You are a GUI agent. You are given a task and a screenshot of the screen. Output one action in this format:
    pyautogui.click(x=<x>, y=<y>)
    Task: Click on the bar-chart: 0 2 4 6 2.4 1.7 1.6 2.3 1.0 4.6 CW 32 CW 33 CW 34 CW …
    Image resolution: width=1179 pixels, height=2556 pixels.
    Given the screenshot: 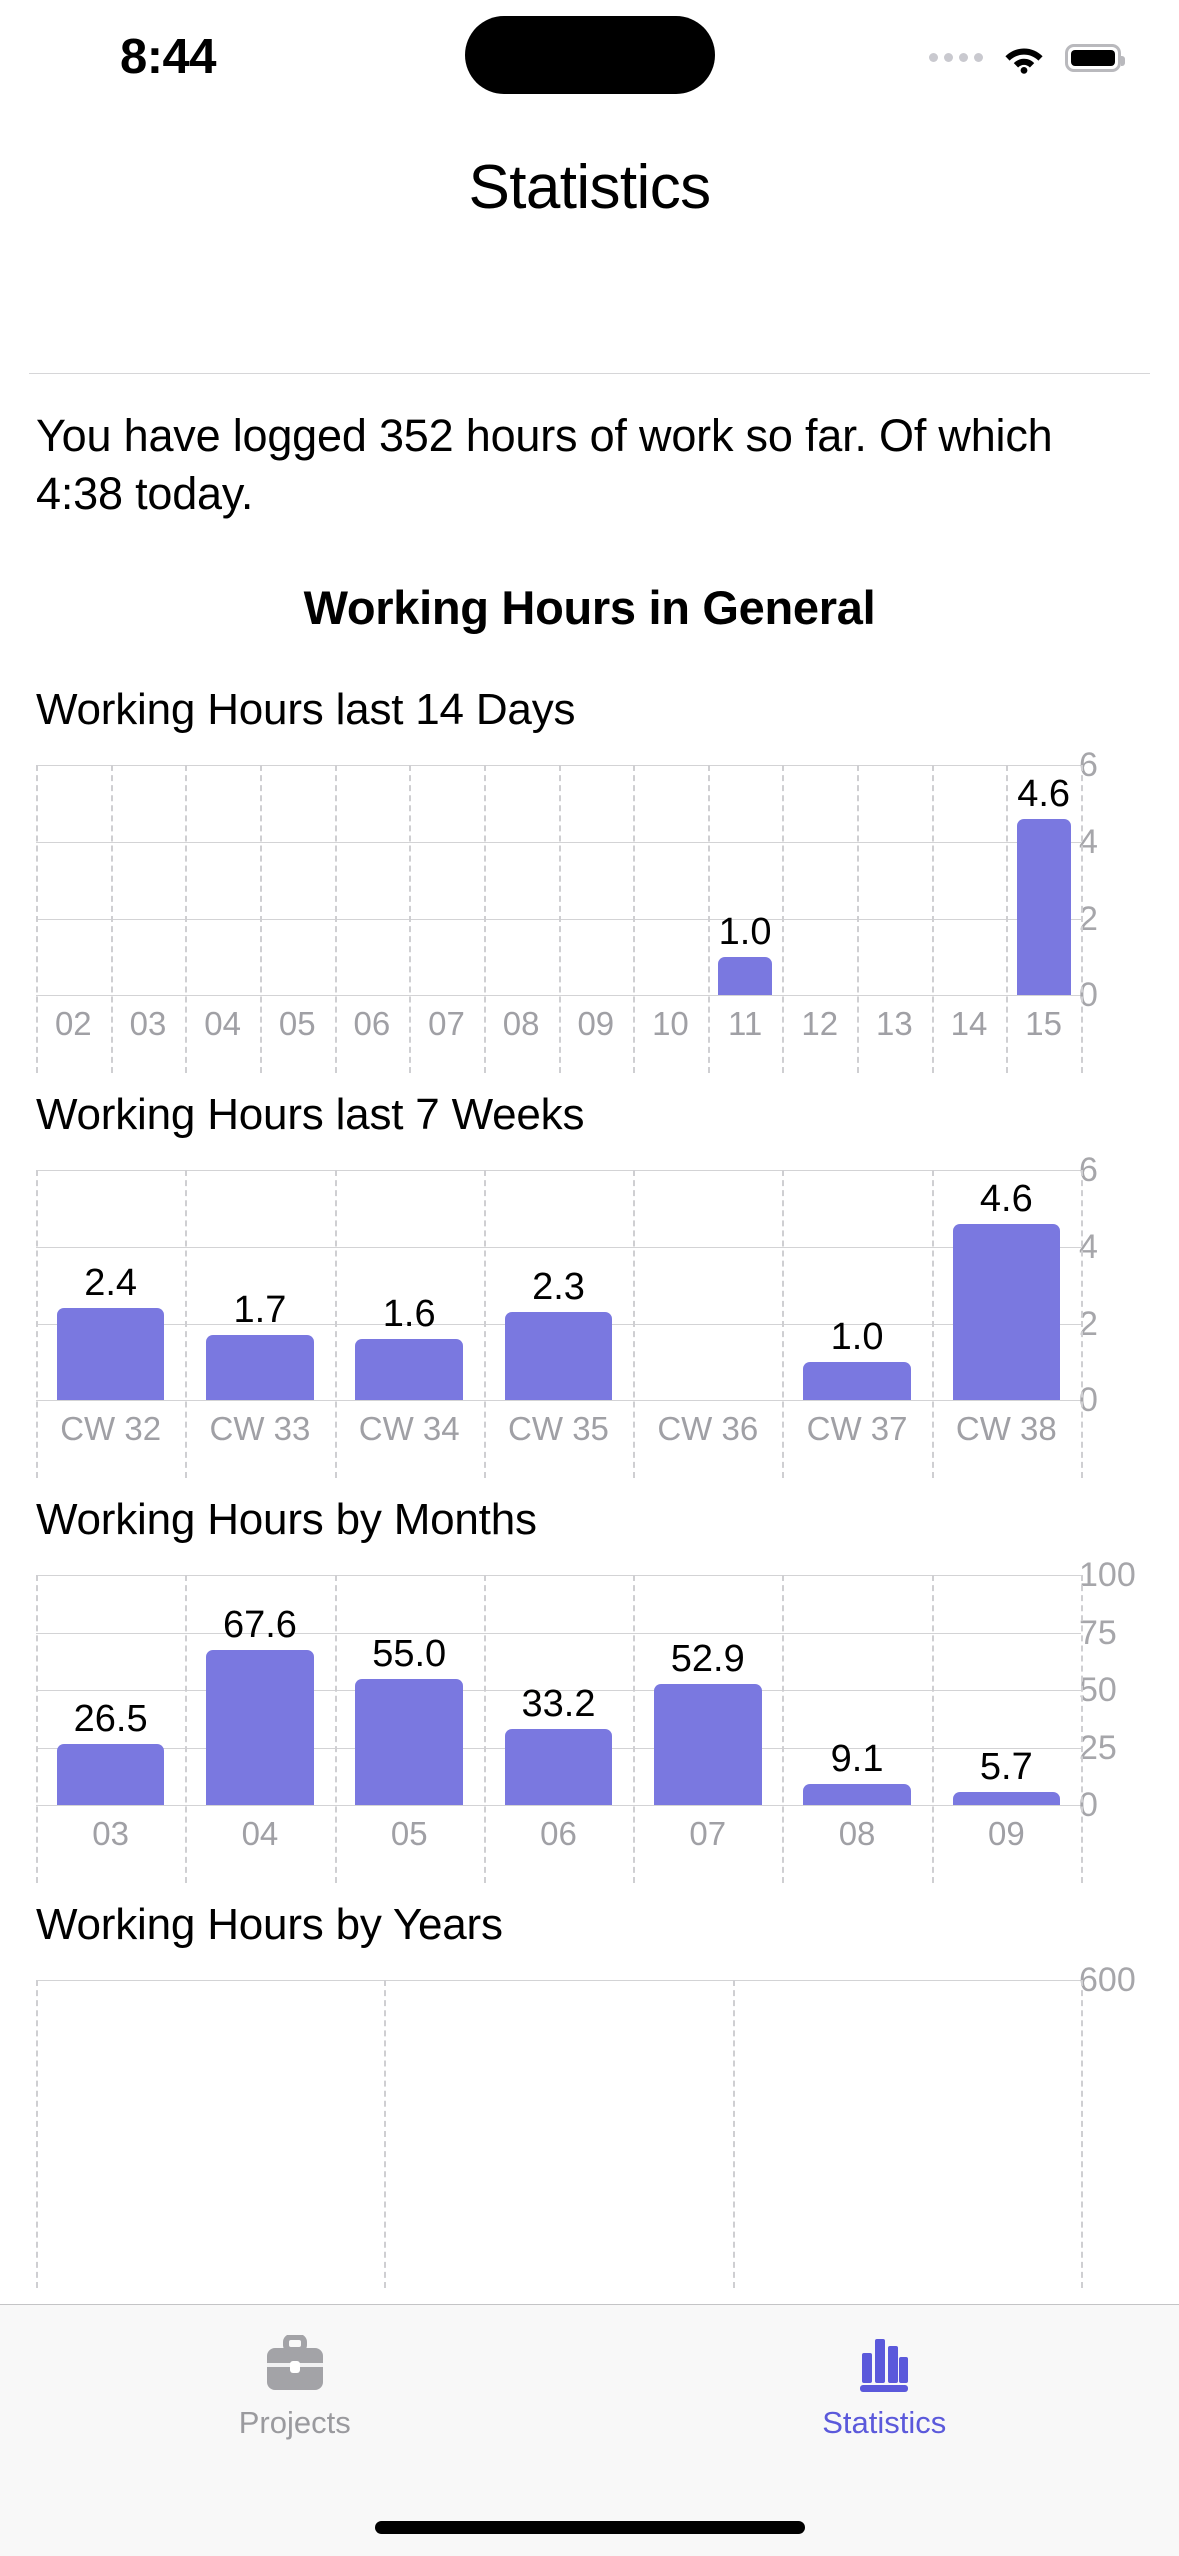 What is the action you would take?
    pyautogui.click(x=589, y=1316)
    